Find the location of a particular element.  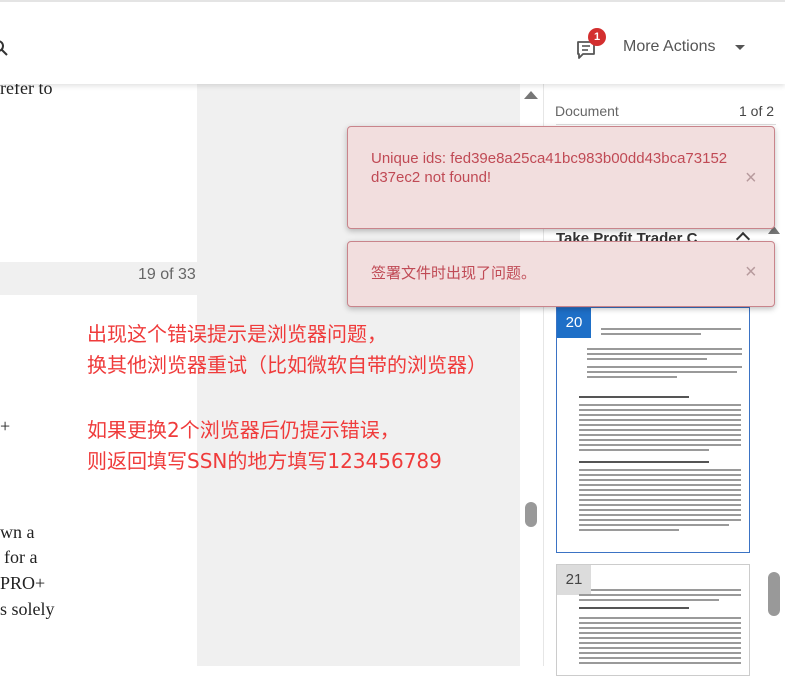

annotation-text: 出现这个错误提示是浏览器问题， is located at coordinates (237, 334).